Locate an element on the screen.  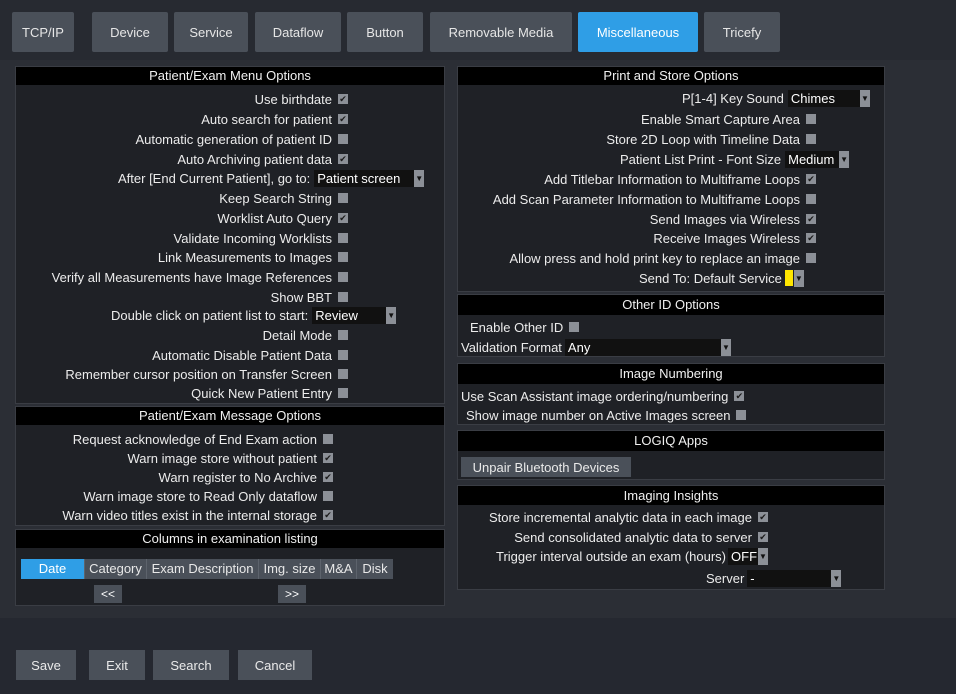
auto-gen-id-checkbox is located at coordinates (343, 139).